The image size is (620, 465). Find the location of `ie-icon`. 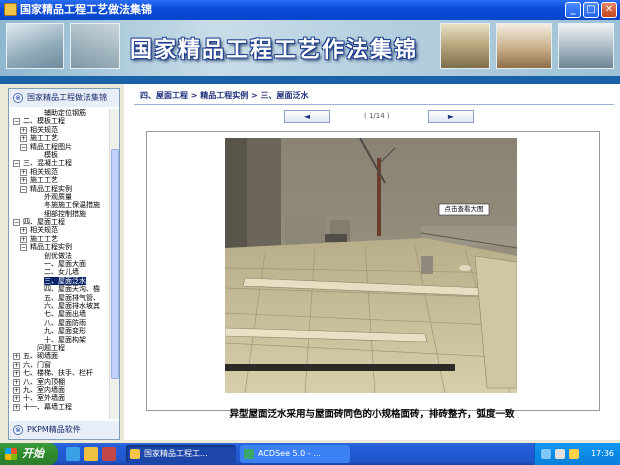

ie-icon is located at coordinates (73, 454).